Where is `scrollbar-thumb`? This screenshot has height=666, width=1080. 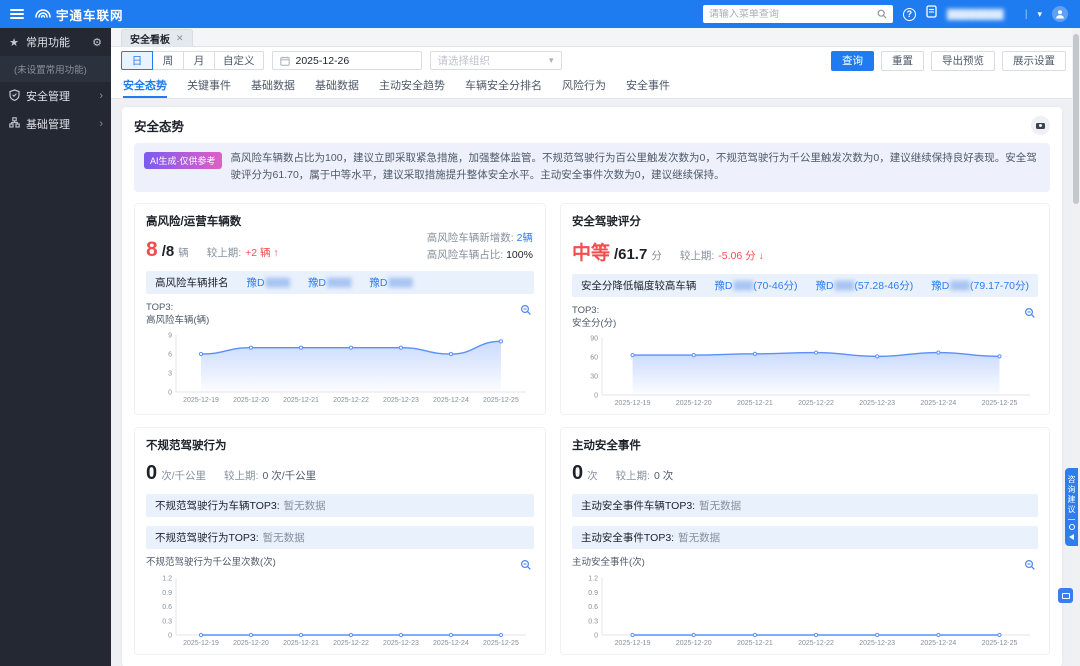 scrollbar-thumb is located at coordinates (1076, 119).